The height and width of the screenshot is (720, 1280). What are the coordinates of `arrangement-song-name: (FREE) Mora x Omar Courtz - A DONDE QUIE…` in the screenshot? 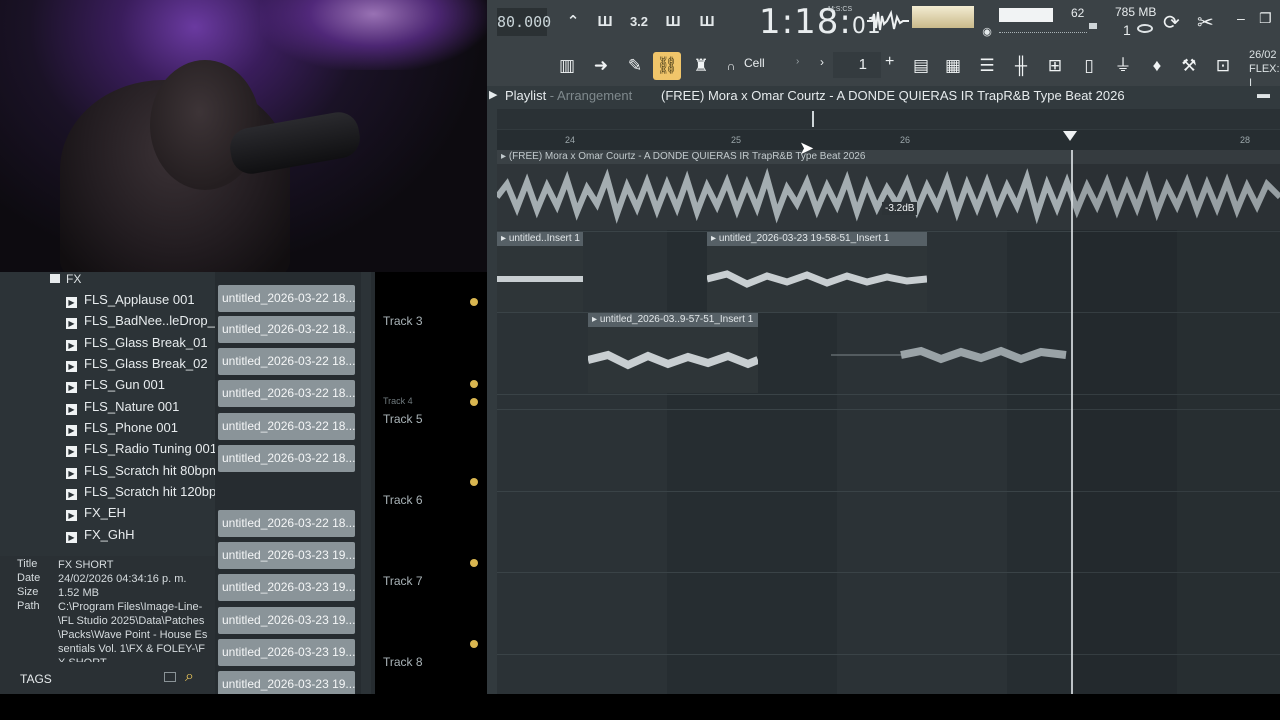 It's located at (893, 95).